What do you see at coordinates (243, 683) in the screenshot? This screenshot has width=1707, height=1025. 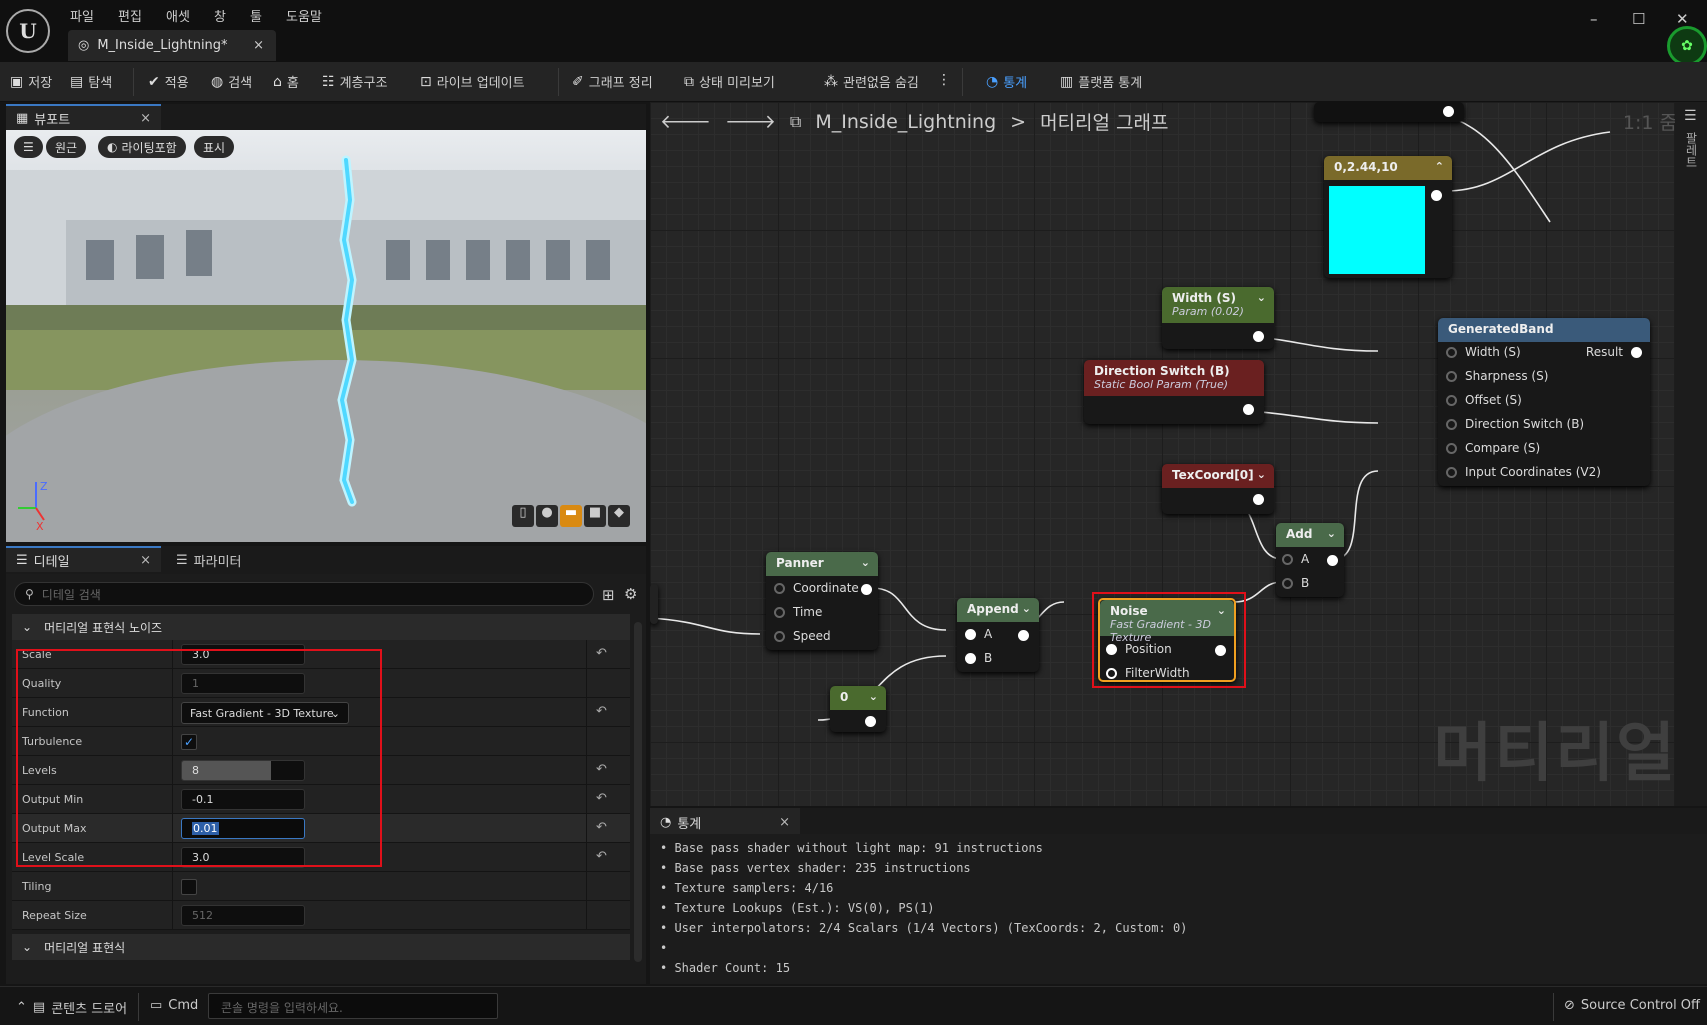 I see `quality-input: 1` at bounding box center [243, 683].